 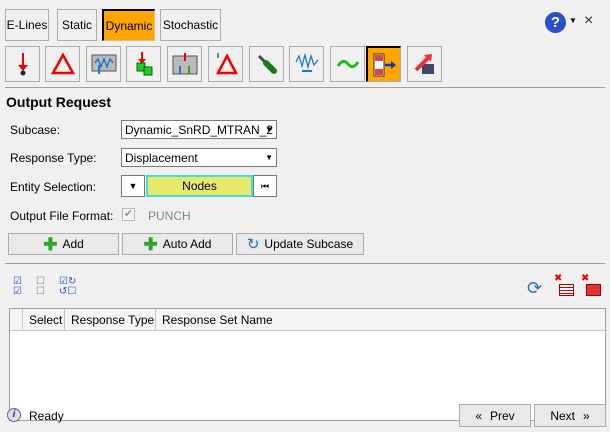 I want to click on update-subcase-label: Update Subcase, so click(x=309, y=244).